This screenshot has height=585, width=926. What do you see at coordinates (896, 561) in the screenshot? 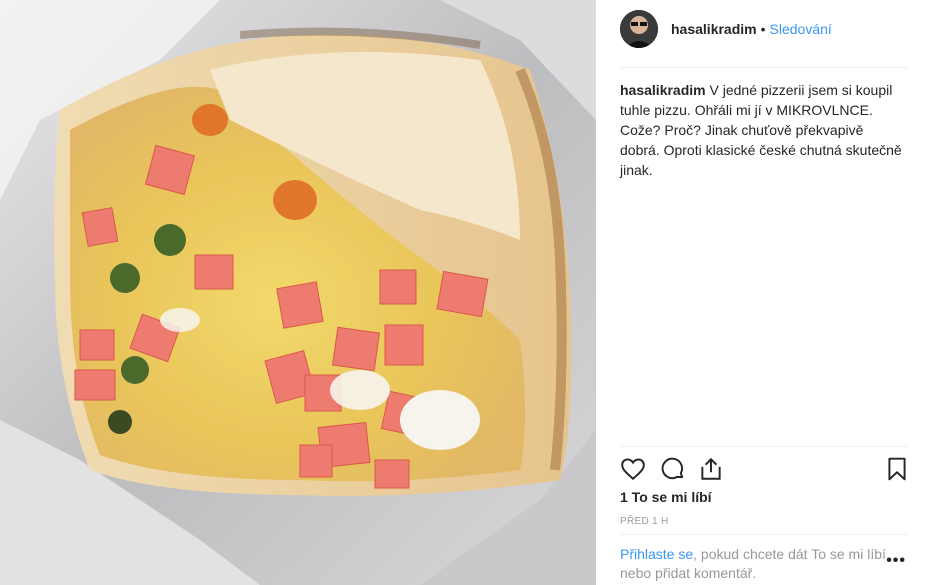
I see `more-options-icon: •••` at bounding box center [896, 561].